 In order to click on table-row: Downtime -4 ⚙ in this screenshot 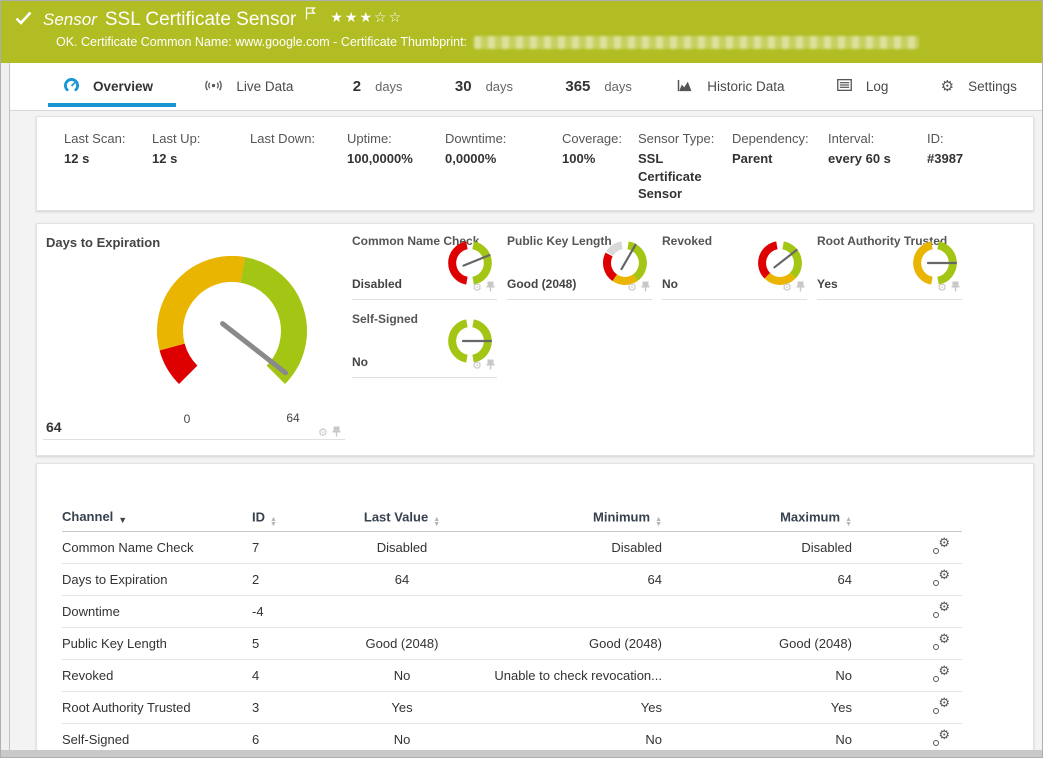, I will do `click(512, 612)`.